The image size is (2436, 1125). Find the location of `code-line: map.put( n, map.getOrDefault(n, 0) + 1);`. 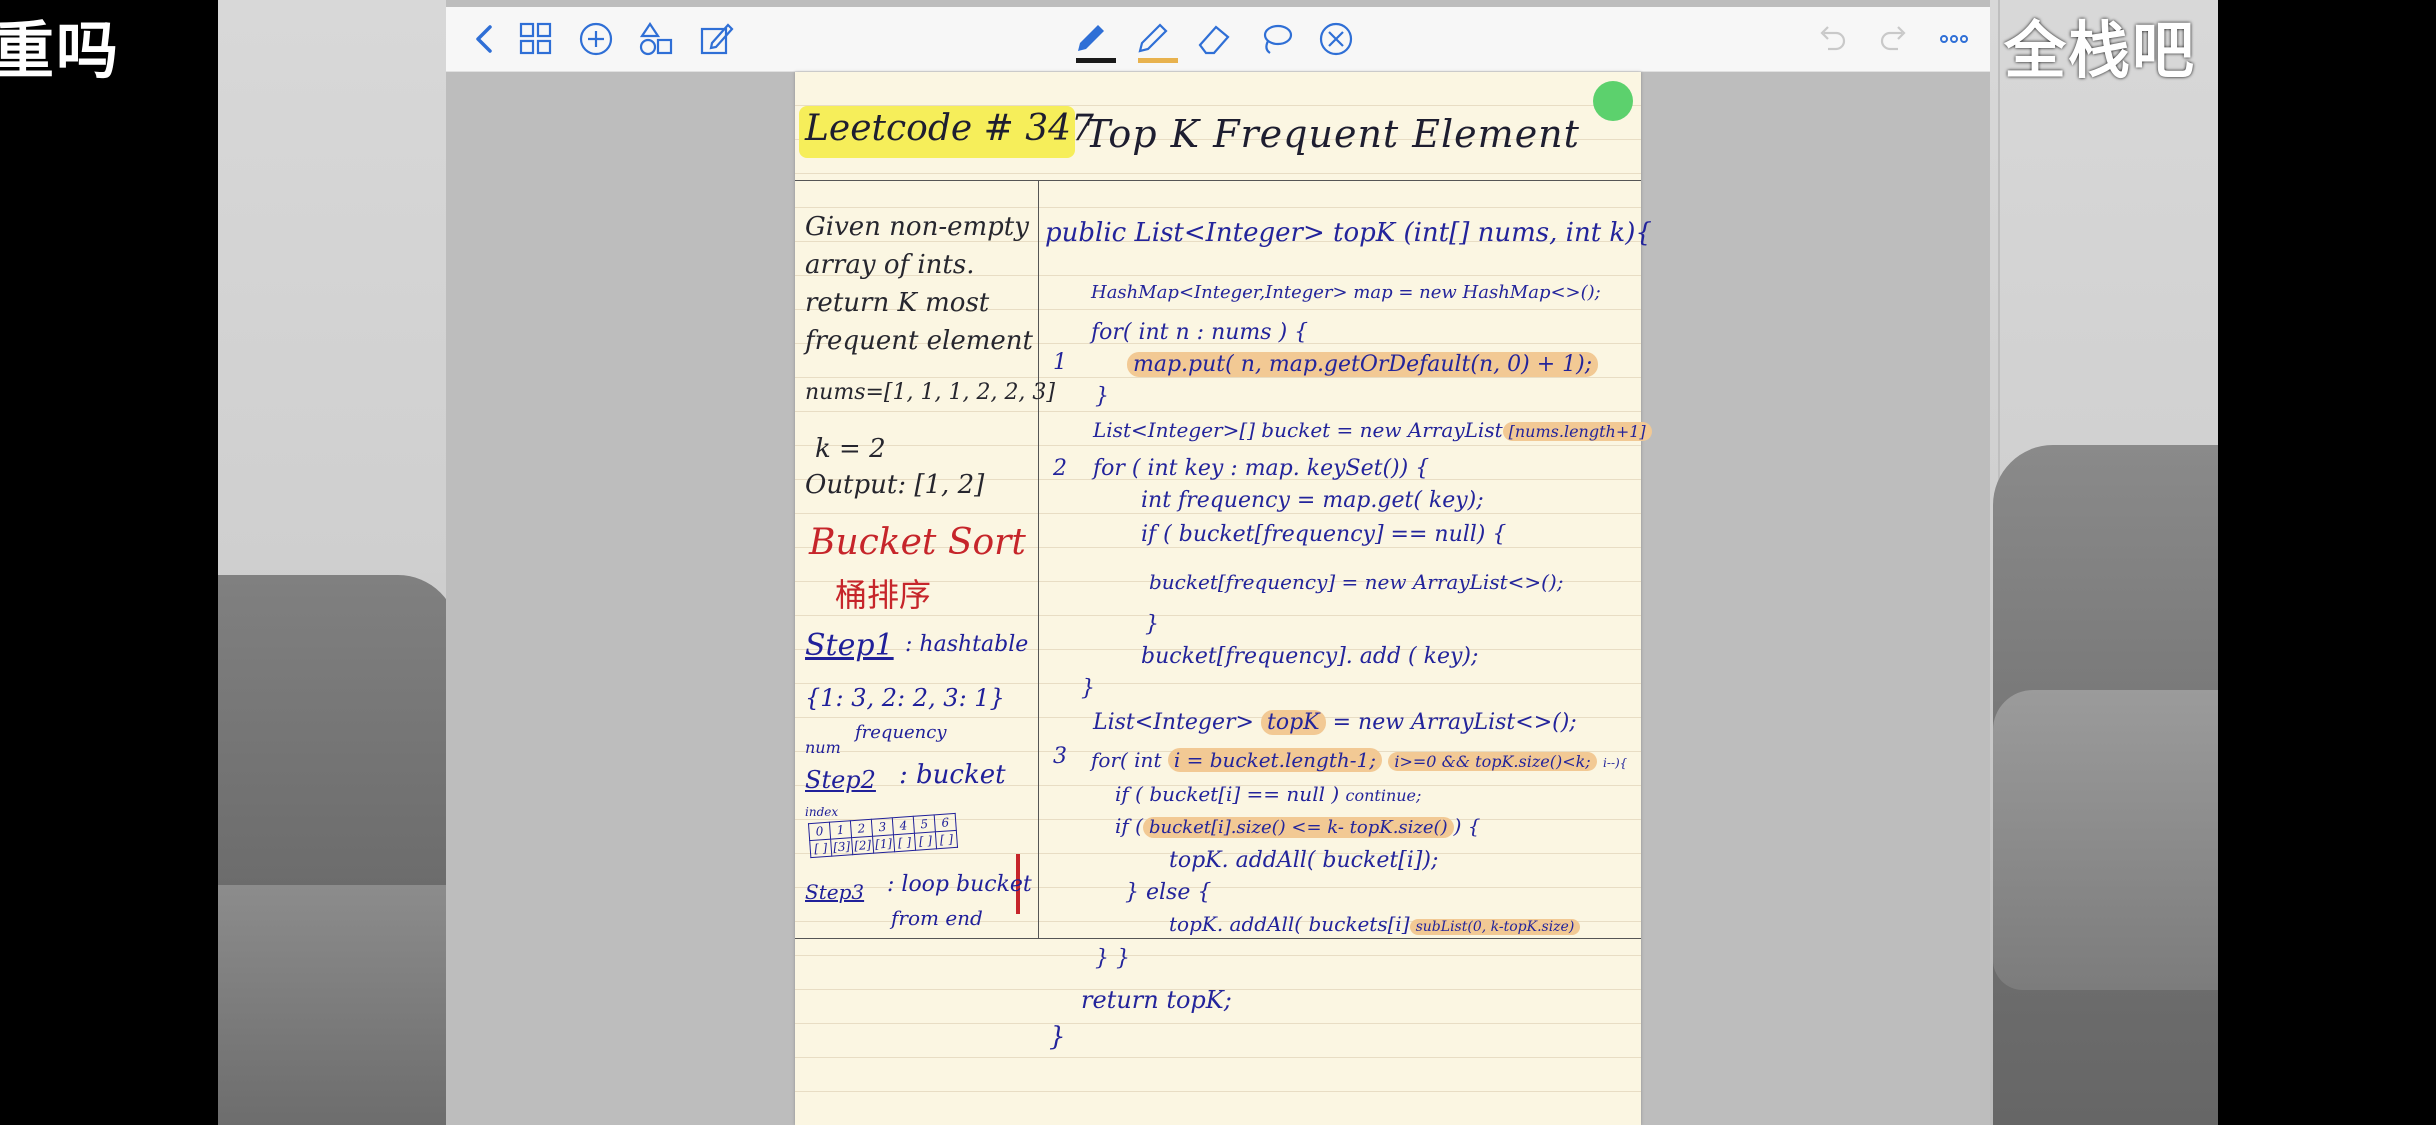

code-line: map.put( n, map.getOrDefault(n, 0) + 1); is located at coordinates (1363, 364).